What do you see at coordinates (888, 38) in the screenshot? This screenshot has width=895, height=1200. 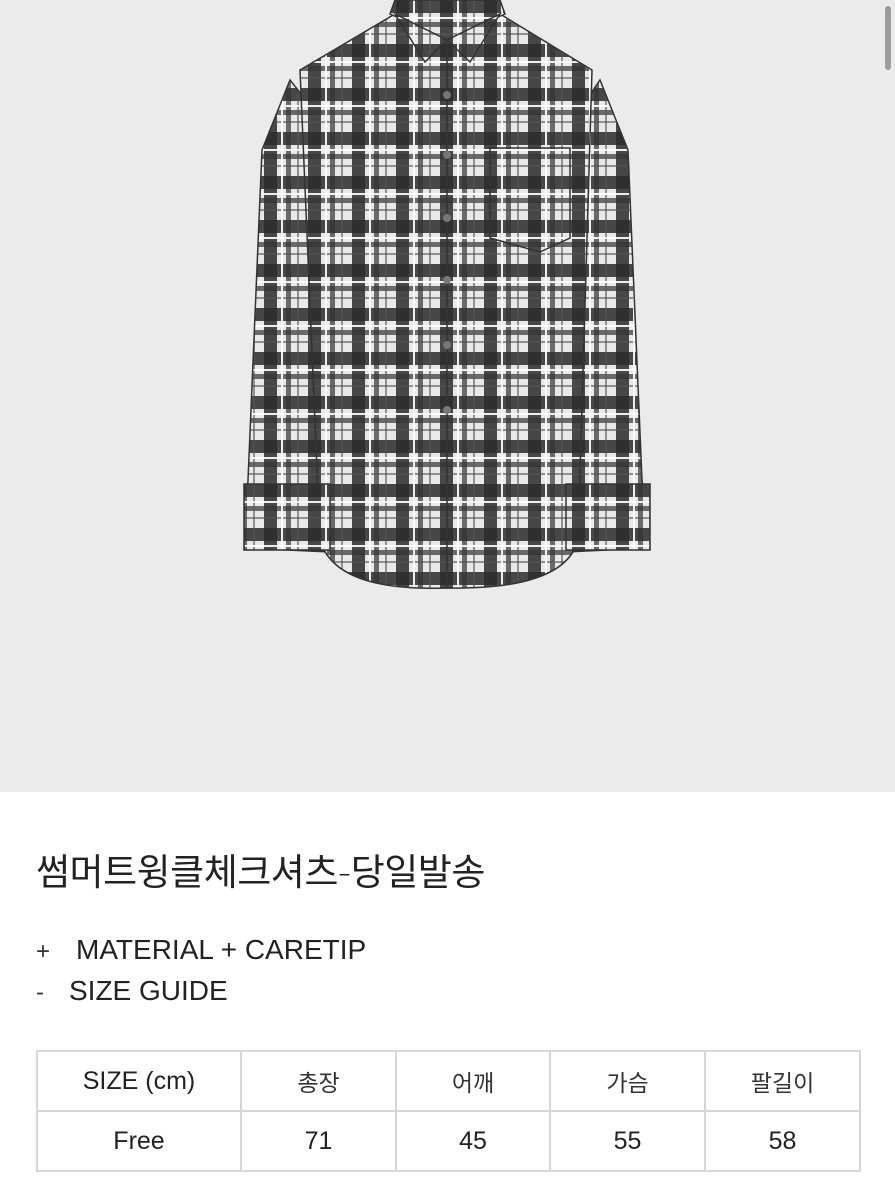 I see `scrollbar` at bounding box center [888, 38].